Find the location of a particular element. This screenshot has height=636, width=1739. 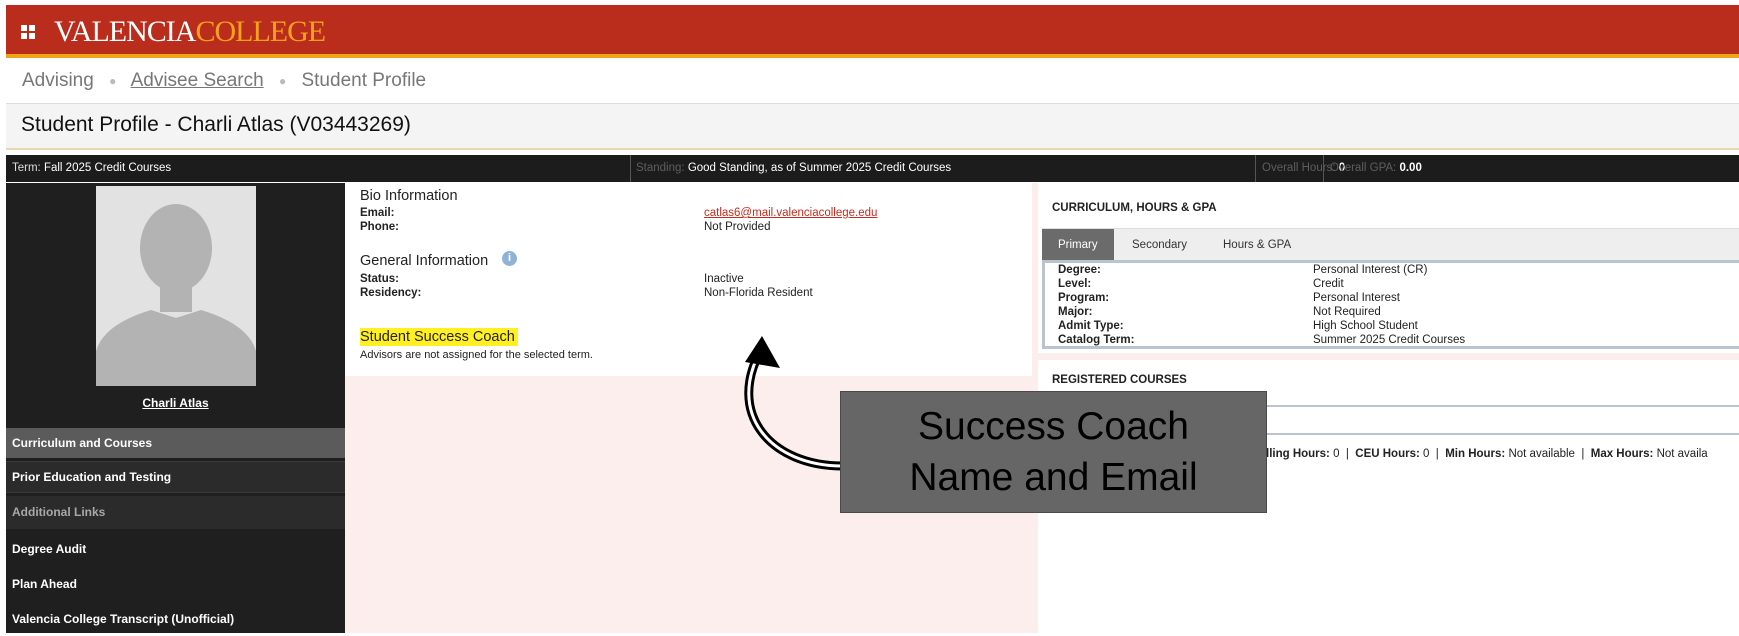

sidebar-item-curriculum: Curriculum and Courses is located at coordinates (175, 443).